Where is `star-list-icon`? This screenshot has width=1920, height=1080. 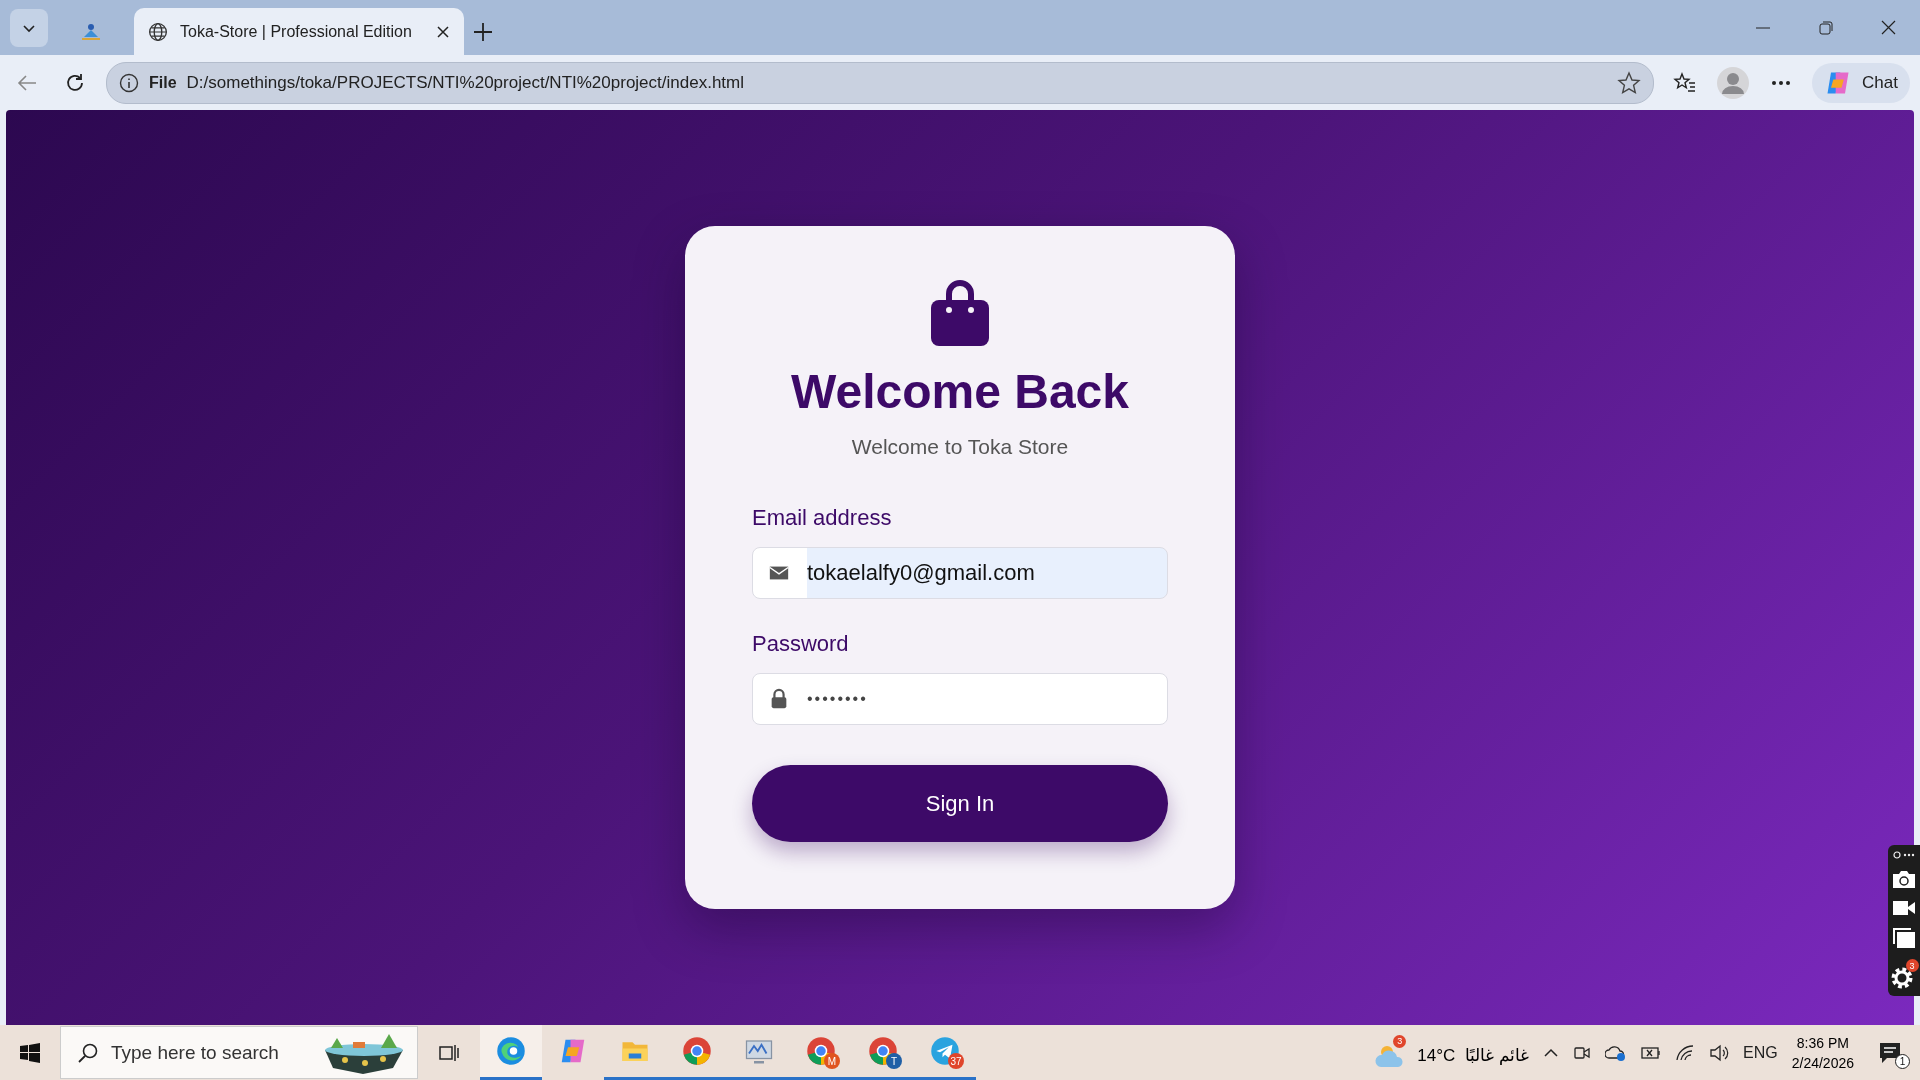
star-list-icon is located at coordinates (1685, 82).